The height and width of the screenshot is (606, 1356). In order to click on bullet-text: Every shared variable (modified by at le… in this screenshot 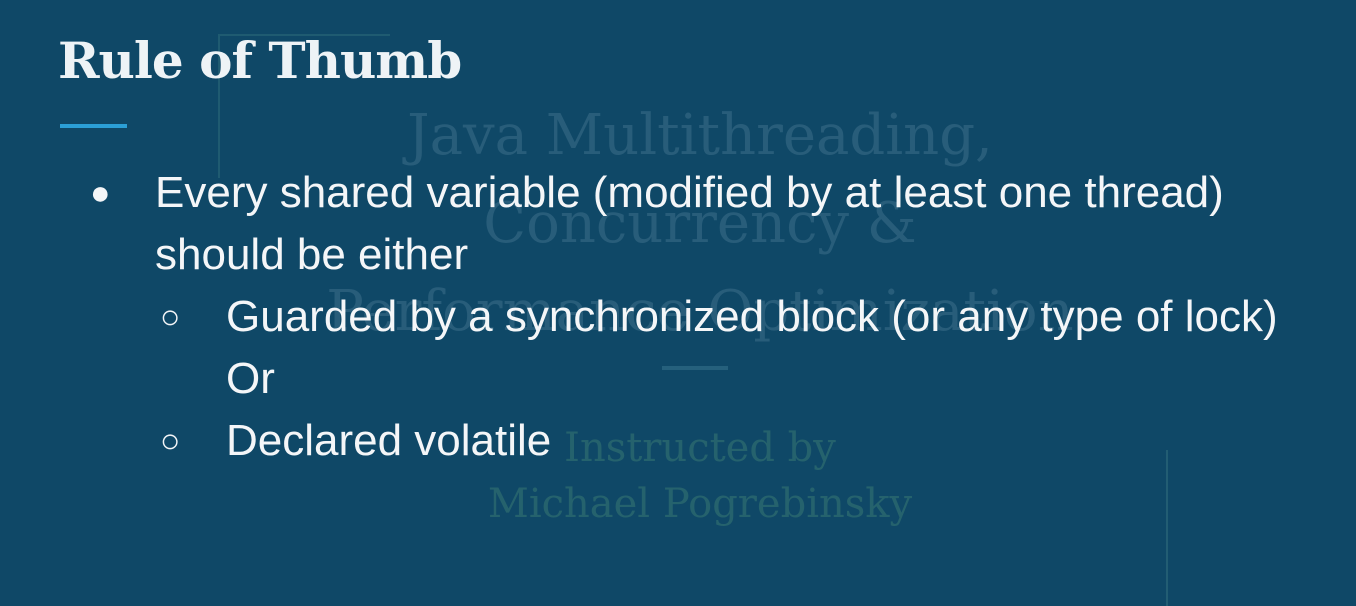, I will do `click(689, 223)`.